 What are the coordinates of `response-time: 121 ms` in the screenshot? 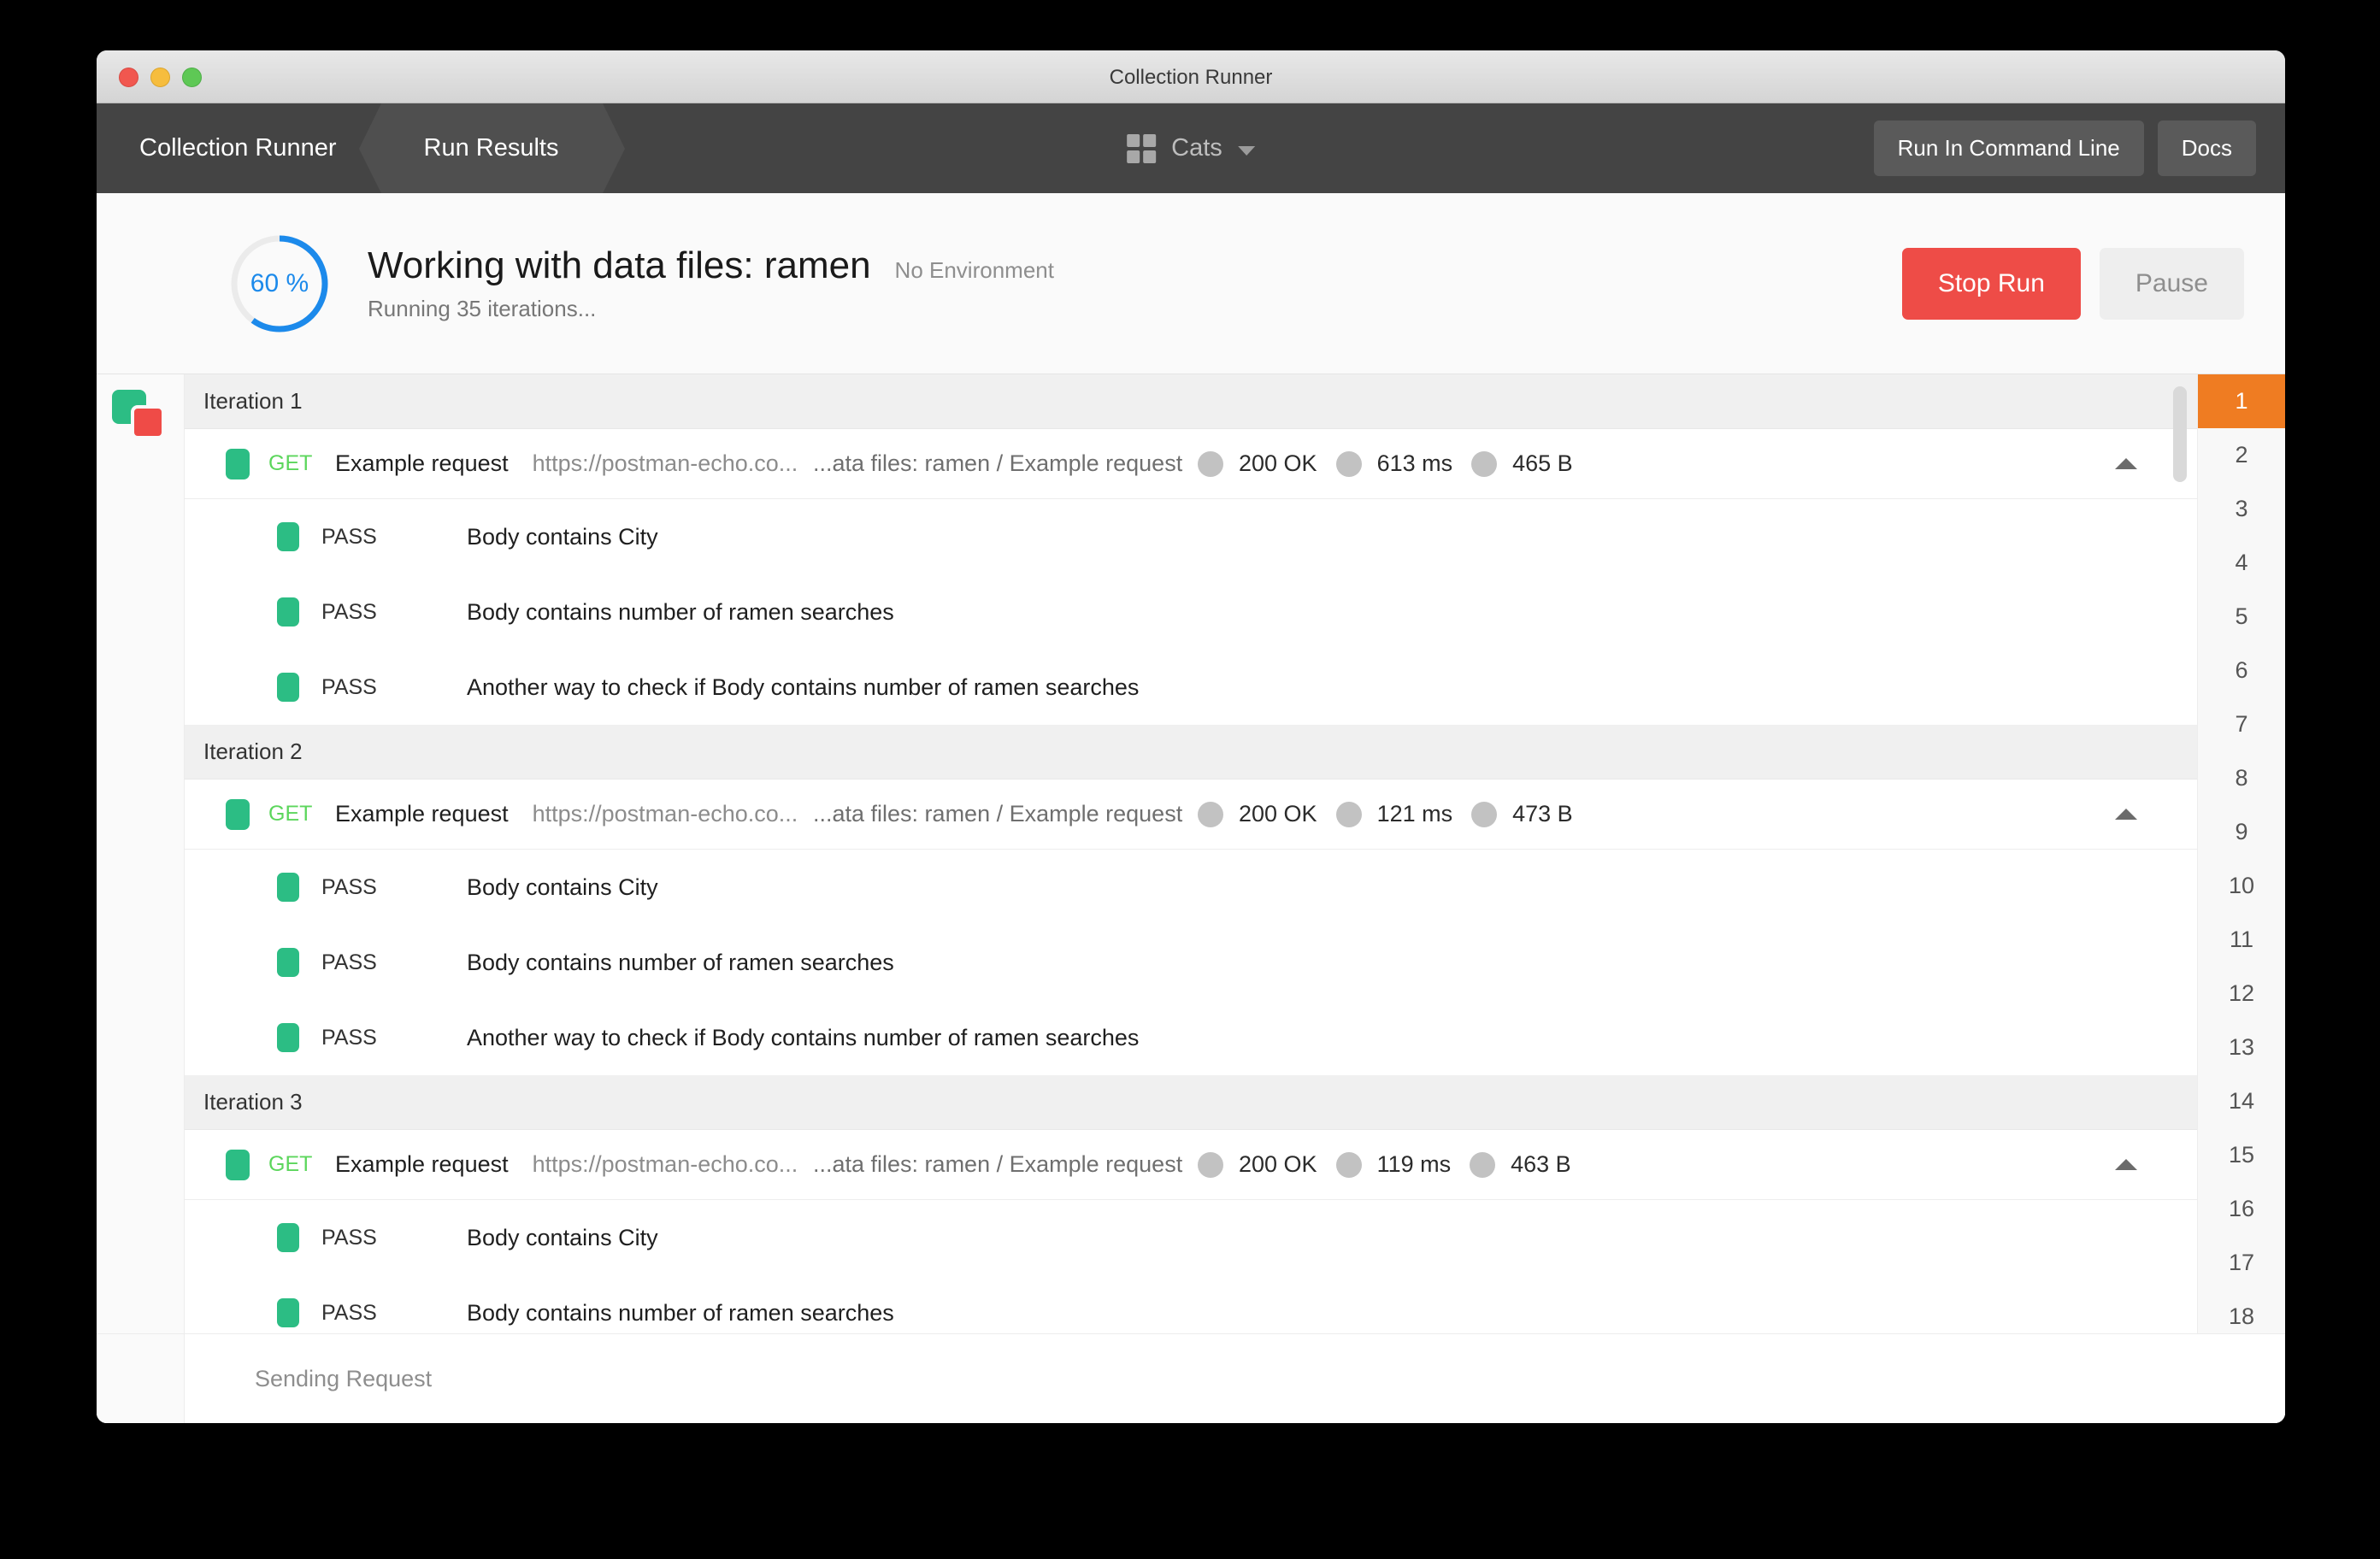 It's located at (1415, 814).